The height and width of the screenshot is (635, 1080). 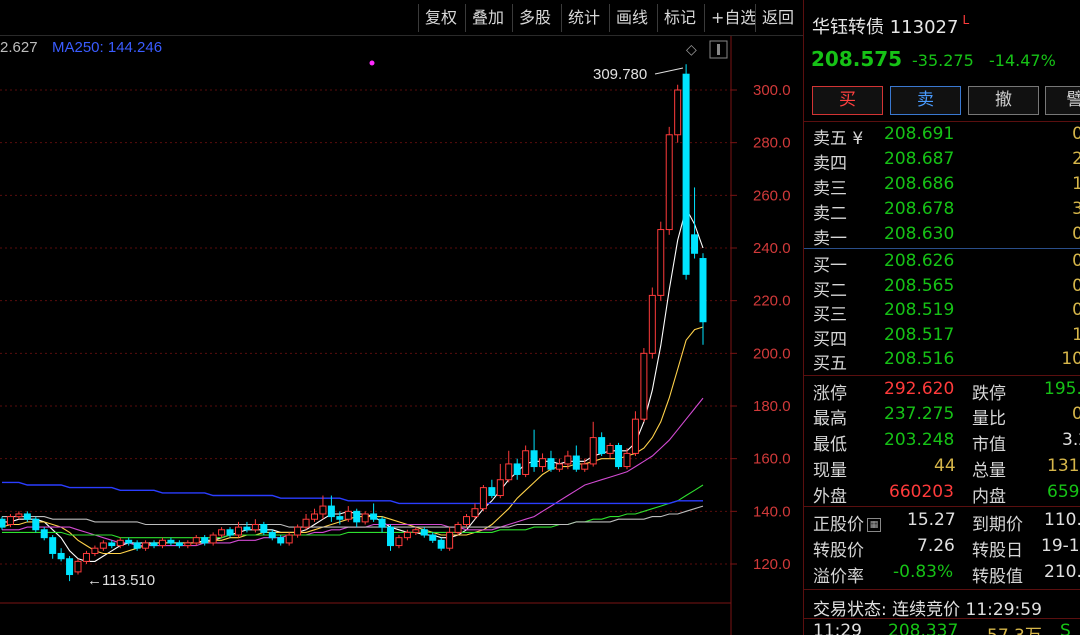 What do you see at coordinates (919, 234) in the screenshot?
I see `ask-price: 208.630` at bounding box center [919, 234].